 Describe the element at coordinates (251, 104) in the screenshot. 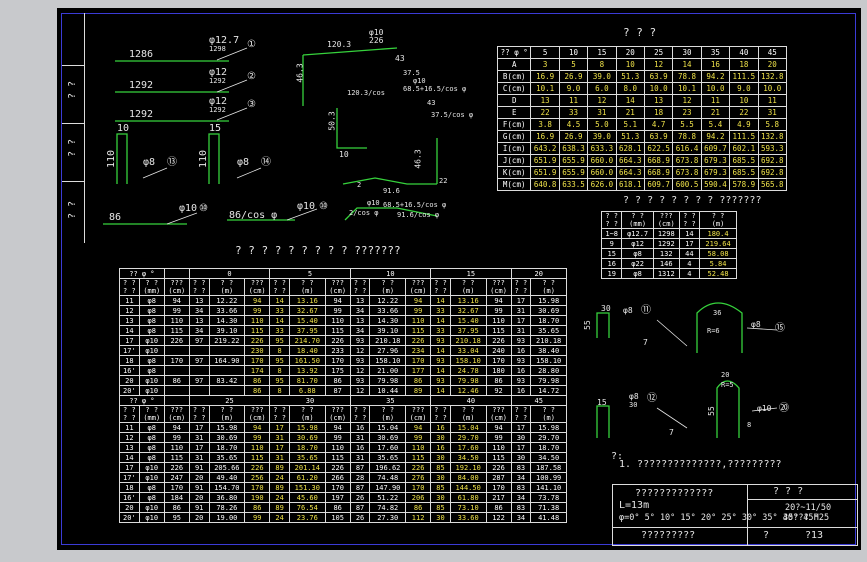

I see `circle-3: ③` at that location.